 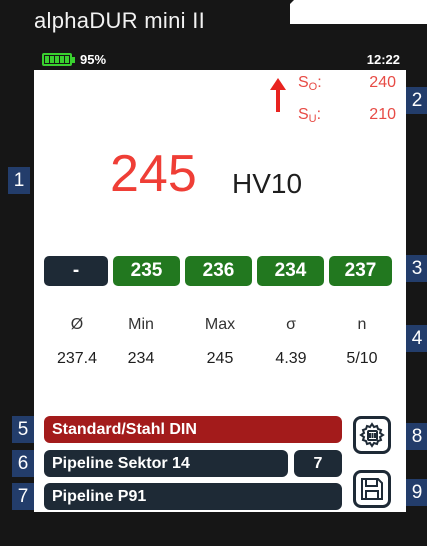 I want to click on status-bar: 95% 12:22, so click(x=220, y=60).